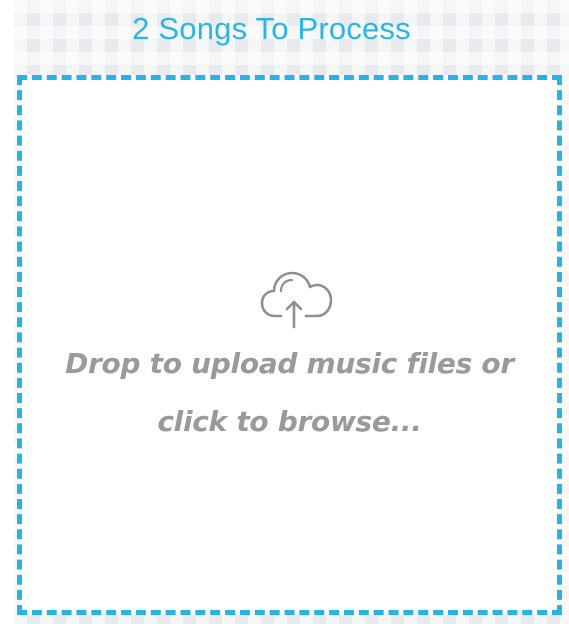 The height and width of the screenshot is (624, 569). What do you see at coordinates (289, 363) in the screenshot?
I see `dropzone-text-line-1: Drop to upload music files or` at bounding box center [289, 363].